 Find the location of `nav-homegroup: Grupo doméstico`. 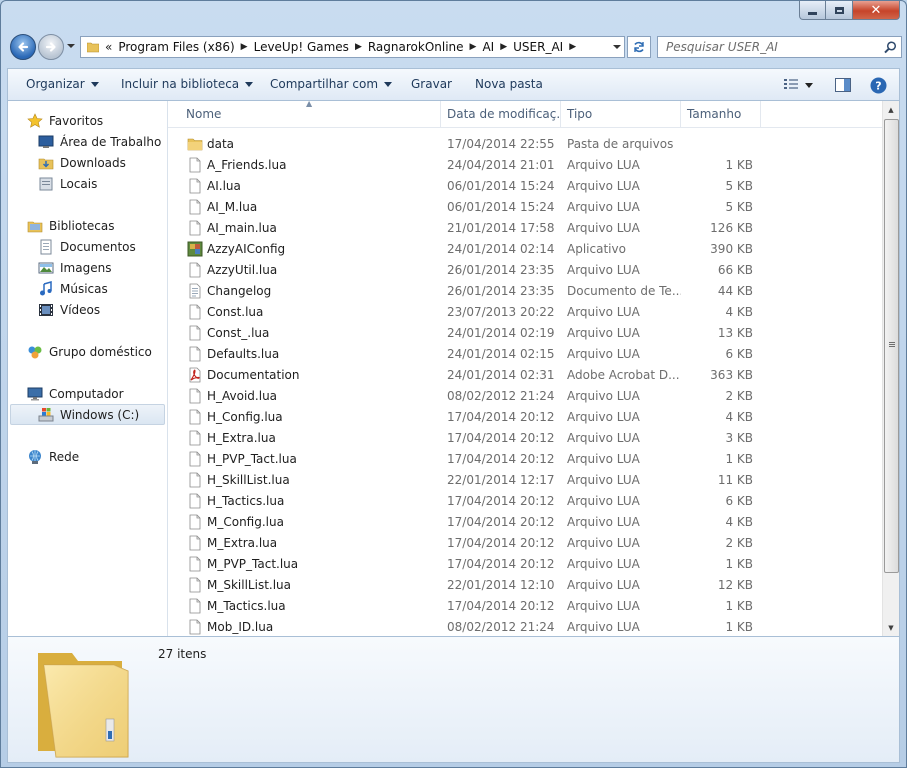

nav-homegroup: Grupo doméstico is located at coordinates (89, 351).